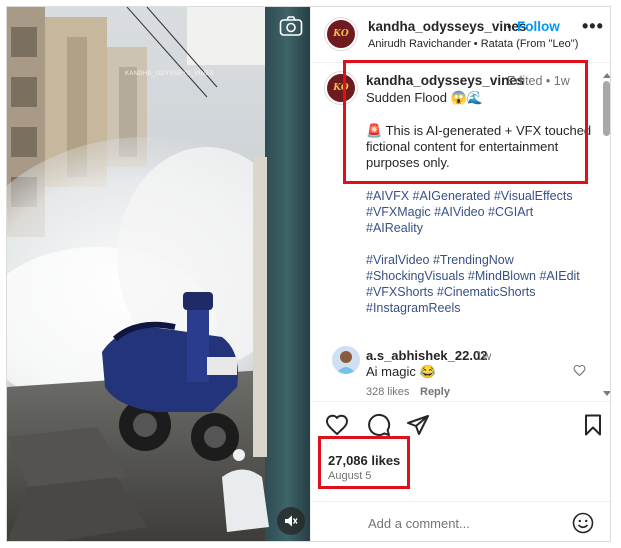  Describe the element at coordinates (445, 80) in the screenshot. I see `caption-username: kandha_odysseys_vines` at that location.